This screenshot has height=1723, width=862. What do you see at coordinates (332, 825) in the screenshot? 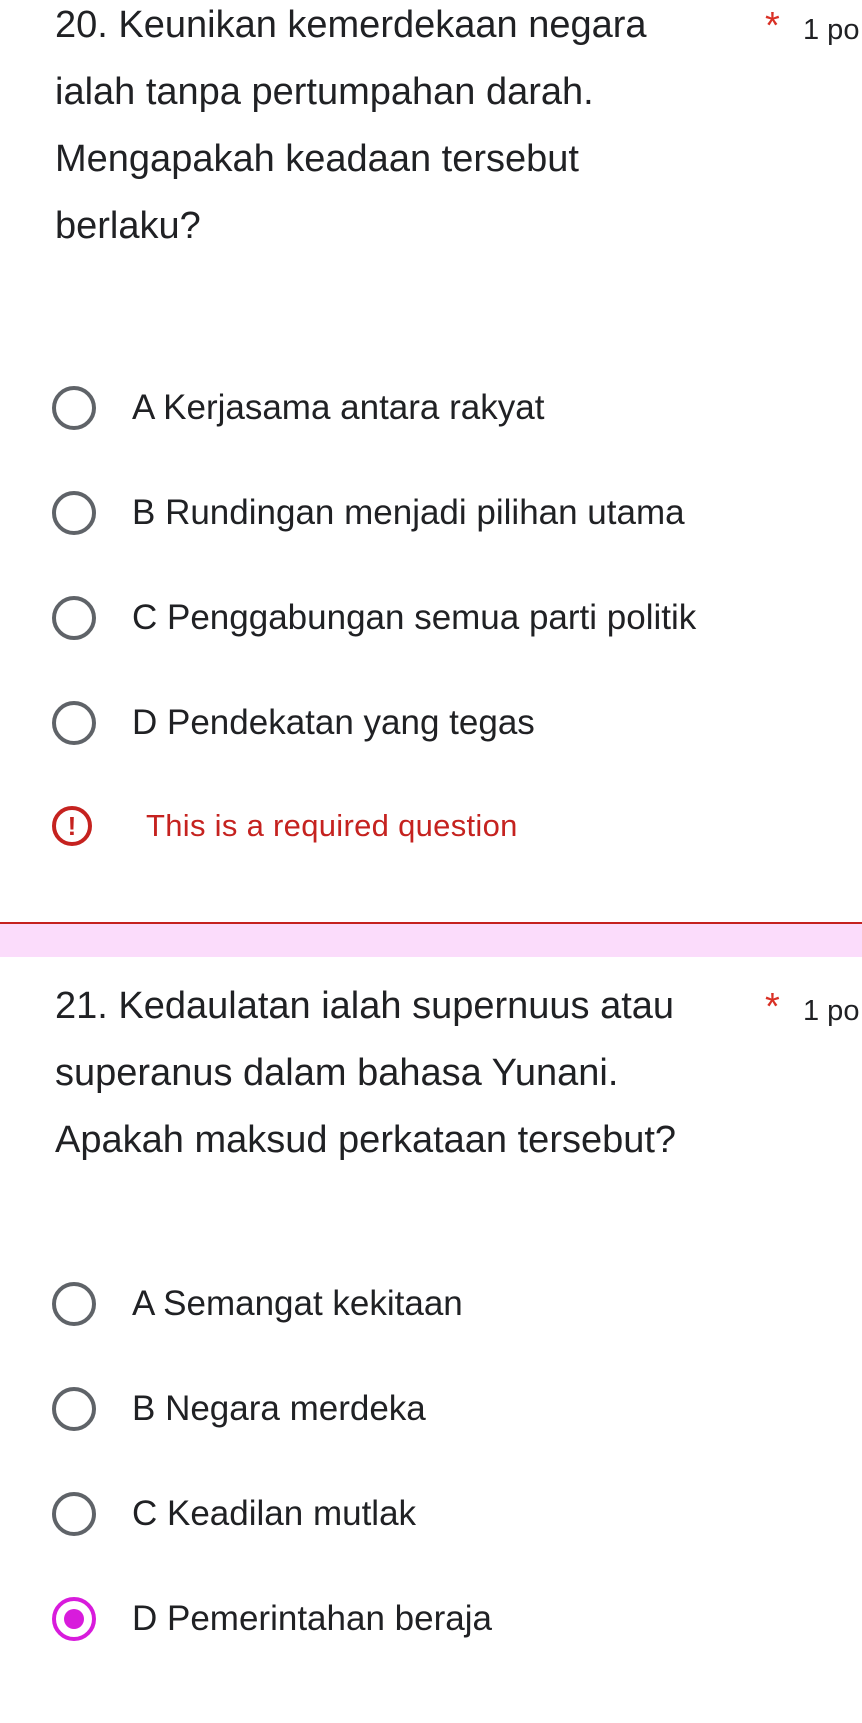
I see `error-message: This is a required question` at bounding box center [332, 825].